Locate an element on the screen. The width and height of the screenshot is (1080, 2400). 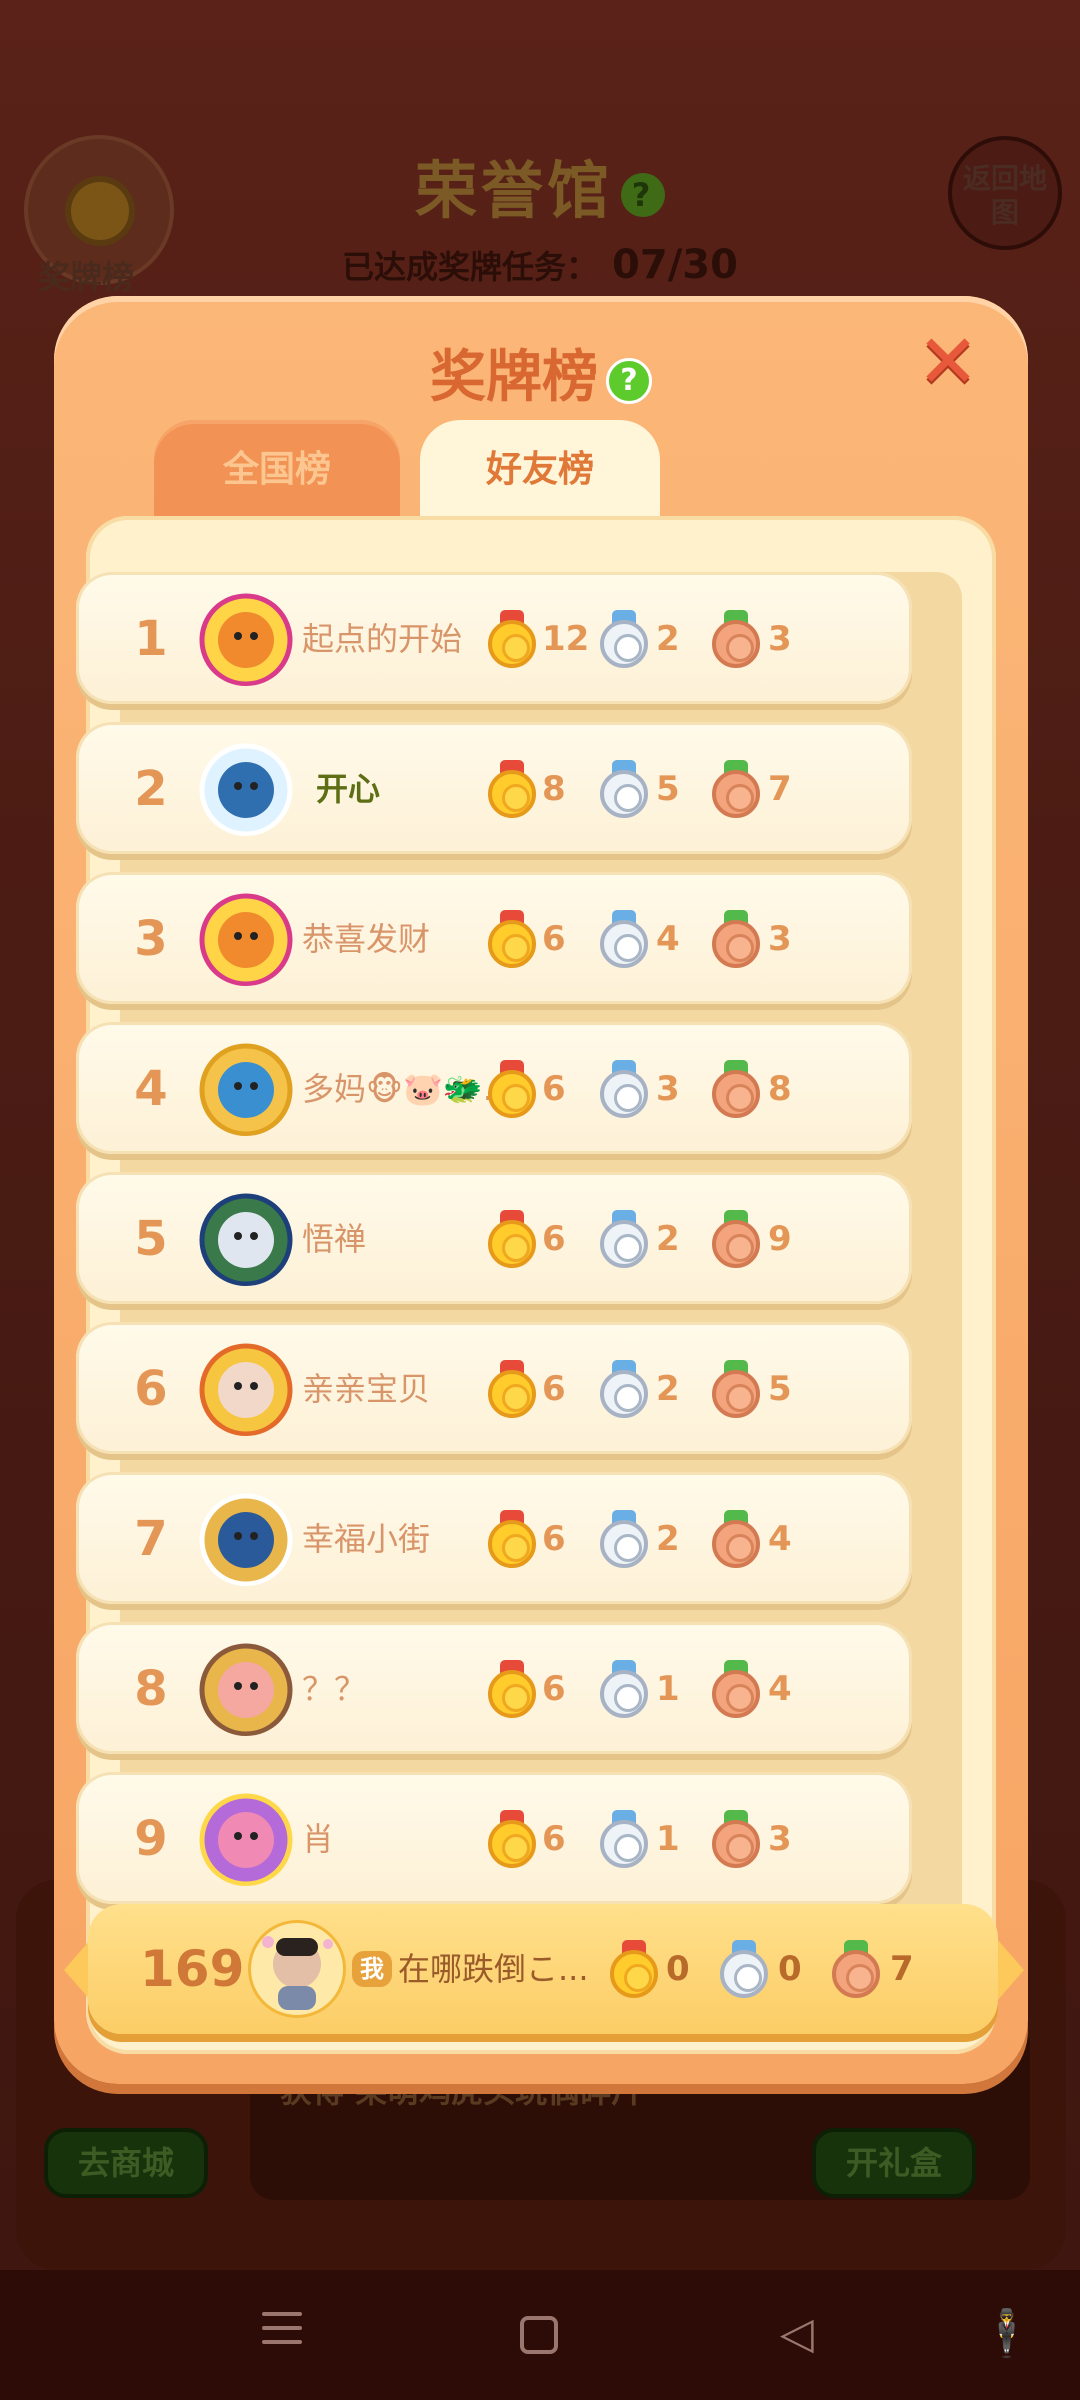
ox-avatar is located at coordinates (246, 1088).